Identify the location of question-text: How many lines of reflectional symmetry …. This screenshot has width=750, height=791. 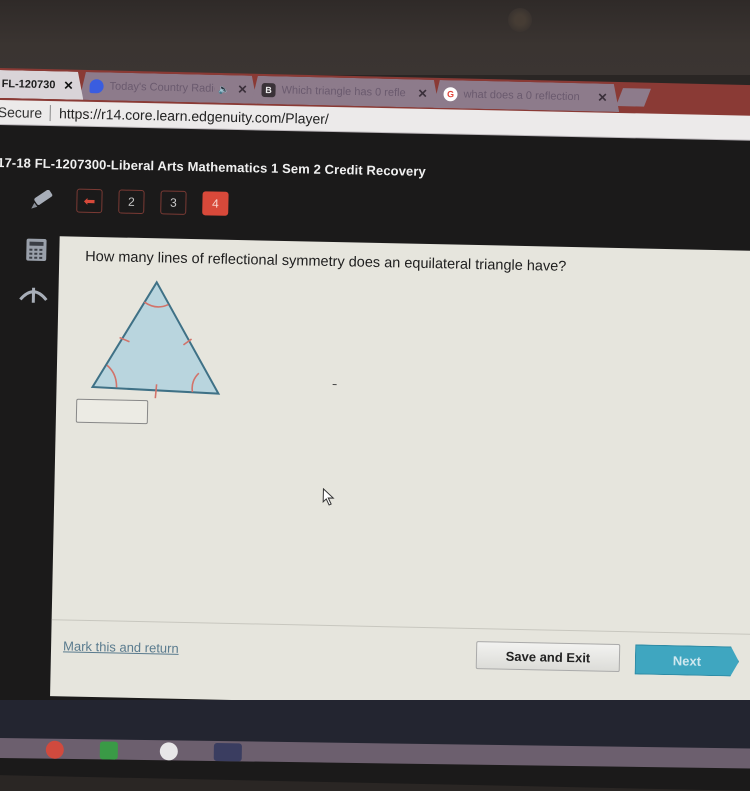
(325, 262).